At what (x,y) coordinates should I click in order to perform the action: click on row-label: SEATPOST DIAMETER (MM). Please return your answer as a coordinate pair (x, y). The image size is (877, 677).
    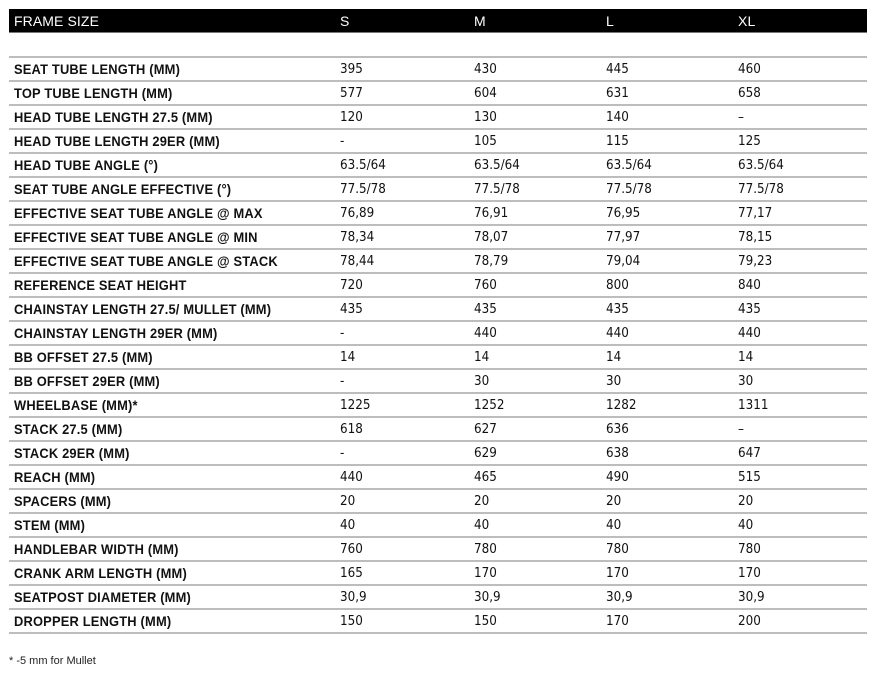
    Looking at the image, I should click on (102, 597).